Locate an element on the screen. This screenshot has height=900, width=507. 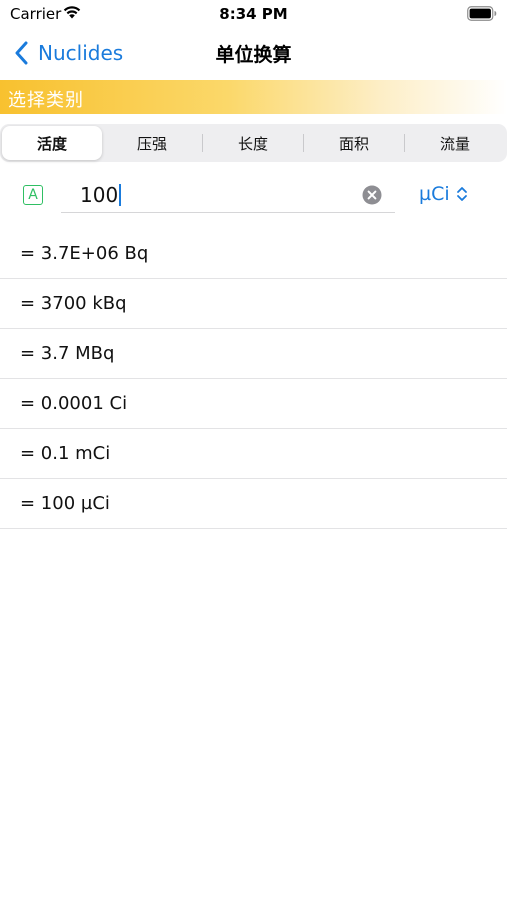
navigation-bar: Nuclides 单位换算 is located at coordinates (253, 53).